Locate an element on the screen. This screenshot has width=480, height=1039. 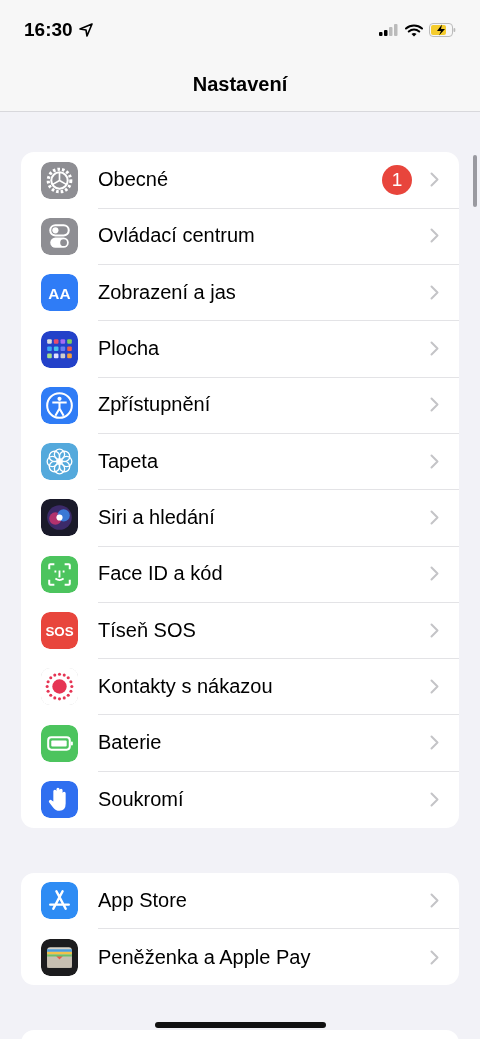
sos-icon: SOS is located at coordinates (59, 630).